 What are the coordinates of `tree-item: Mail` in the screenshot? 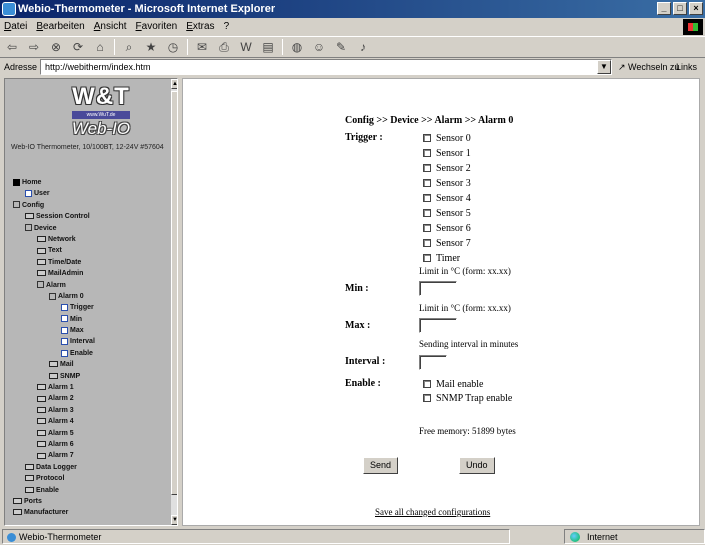 It's located at (54, 364).